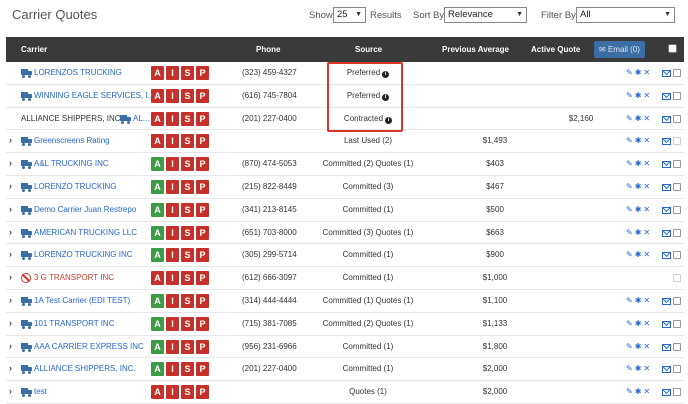 The width and height of the screenshot is (688, 404). Describe the element at coordinates (672, 48) in the screenshot. I see `select-all-checkbox` at that location.